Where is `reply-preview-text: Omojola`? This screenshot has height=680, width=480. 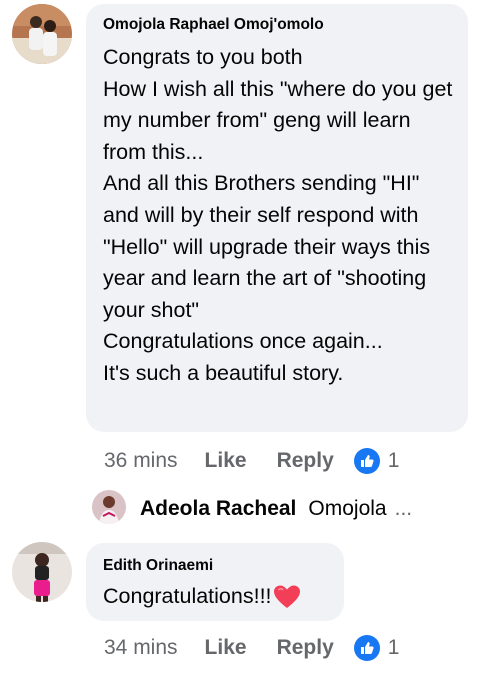
reply-preview-text: Omojola is located at coordinates (347, 509).